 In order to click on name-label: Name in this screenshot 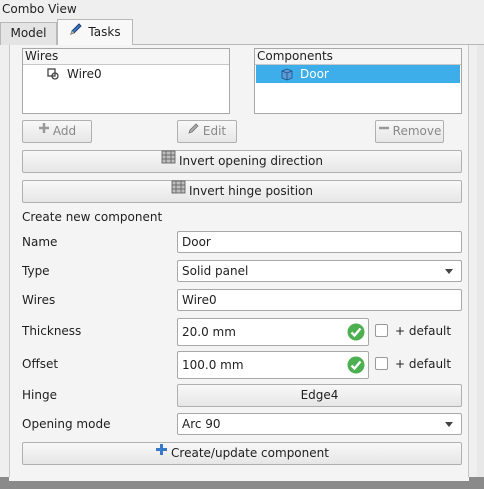, I will do `click(40, 242)`.